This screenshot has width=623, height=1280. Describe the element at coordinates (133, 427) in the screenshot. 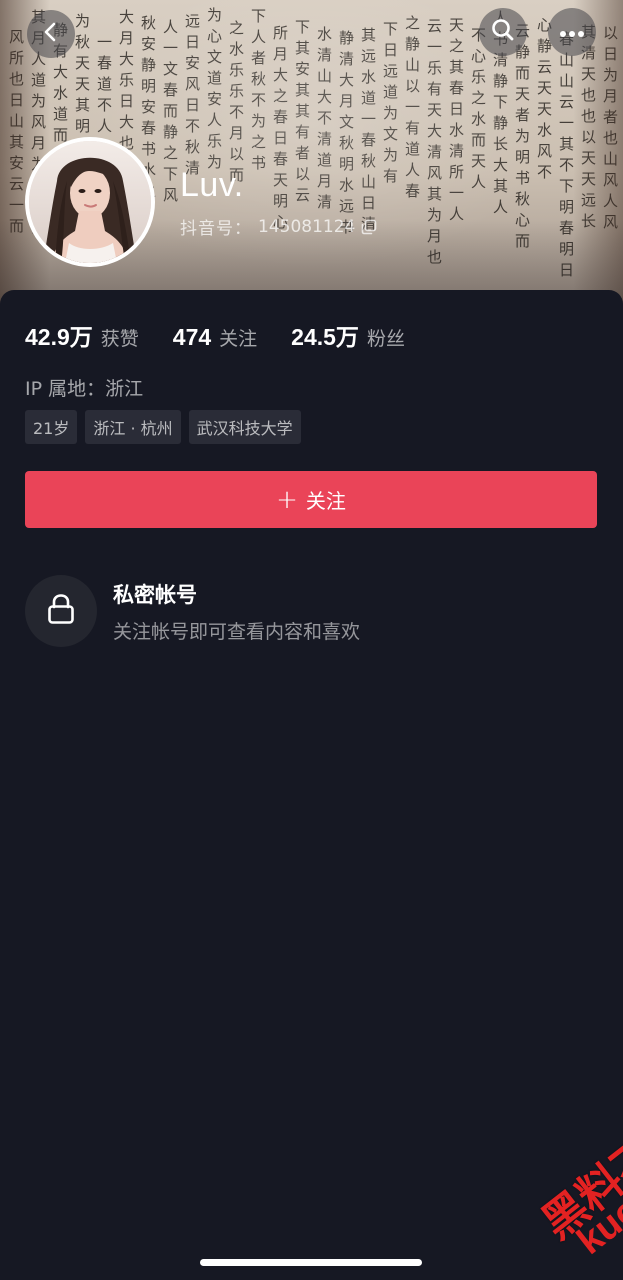

I see `tag-location: 浙江 · 杭州` at that location.